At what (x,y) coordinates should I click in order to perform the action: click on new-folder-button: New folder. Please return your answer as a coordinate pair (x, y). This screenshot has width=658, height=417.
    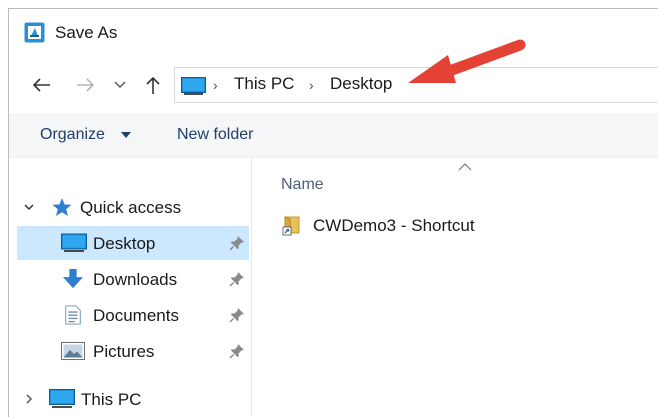
    Looking at the image, I should click on (215, 135).